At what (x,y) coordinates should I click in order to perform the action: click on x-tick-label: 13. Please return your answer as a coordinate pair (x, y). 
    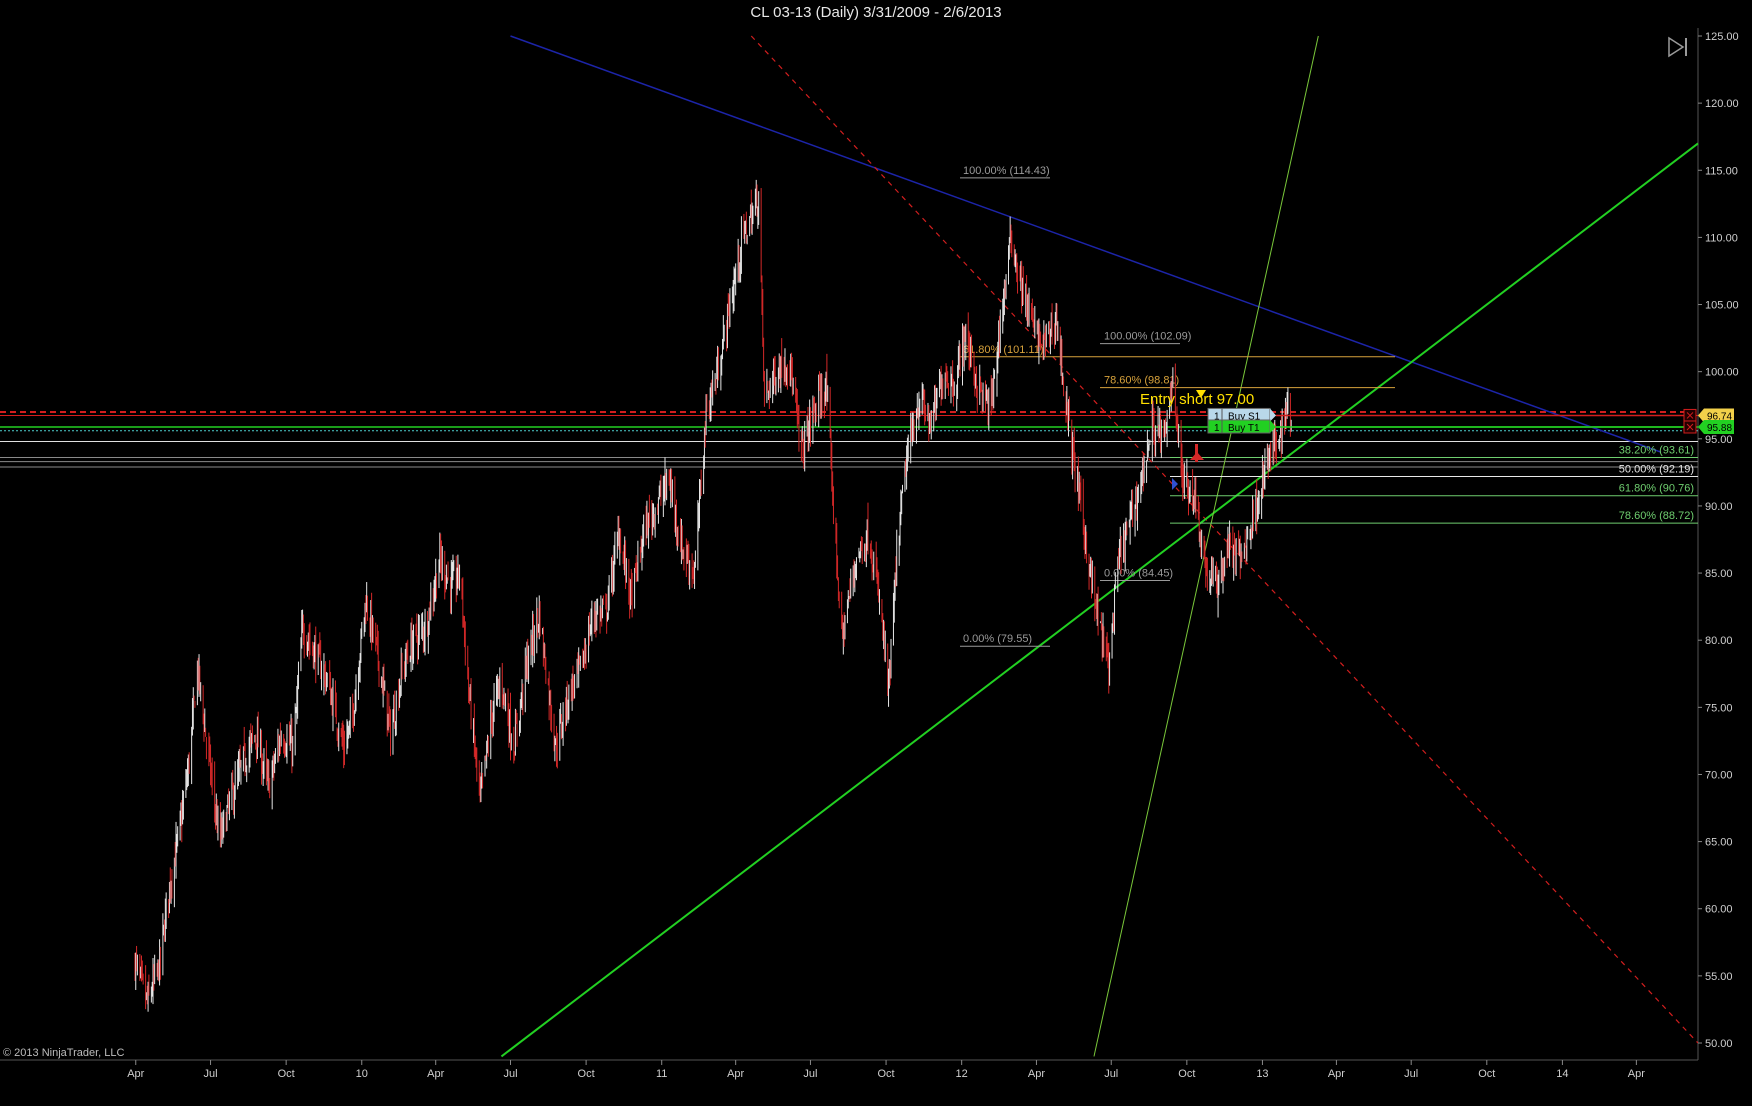
    Looking at the image, I should click on (1262, 1074).